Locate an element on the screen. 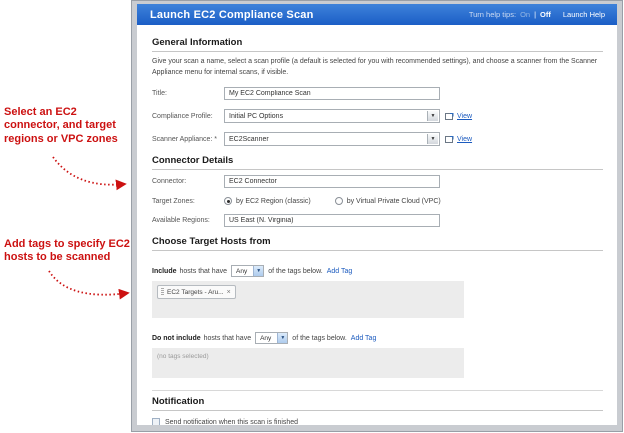 This screenshot has width=624, height=433. section-notification: Notification is located at coordinates (377, 403).